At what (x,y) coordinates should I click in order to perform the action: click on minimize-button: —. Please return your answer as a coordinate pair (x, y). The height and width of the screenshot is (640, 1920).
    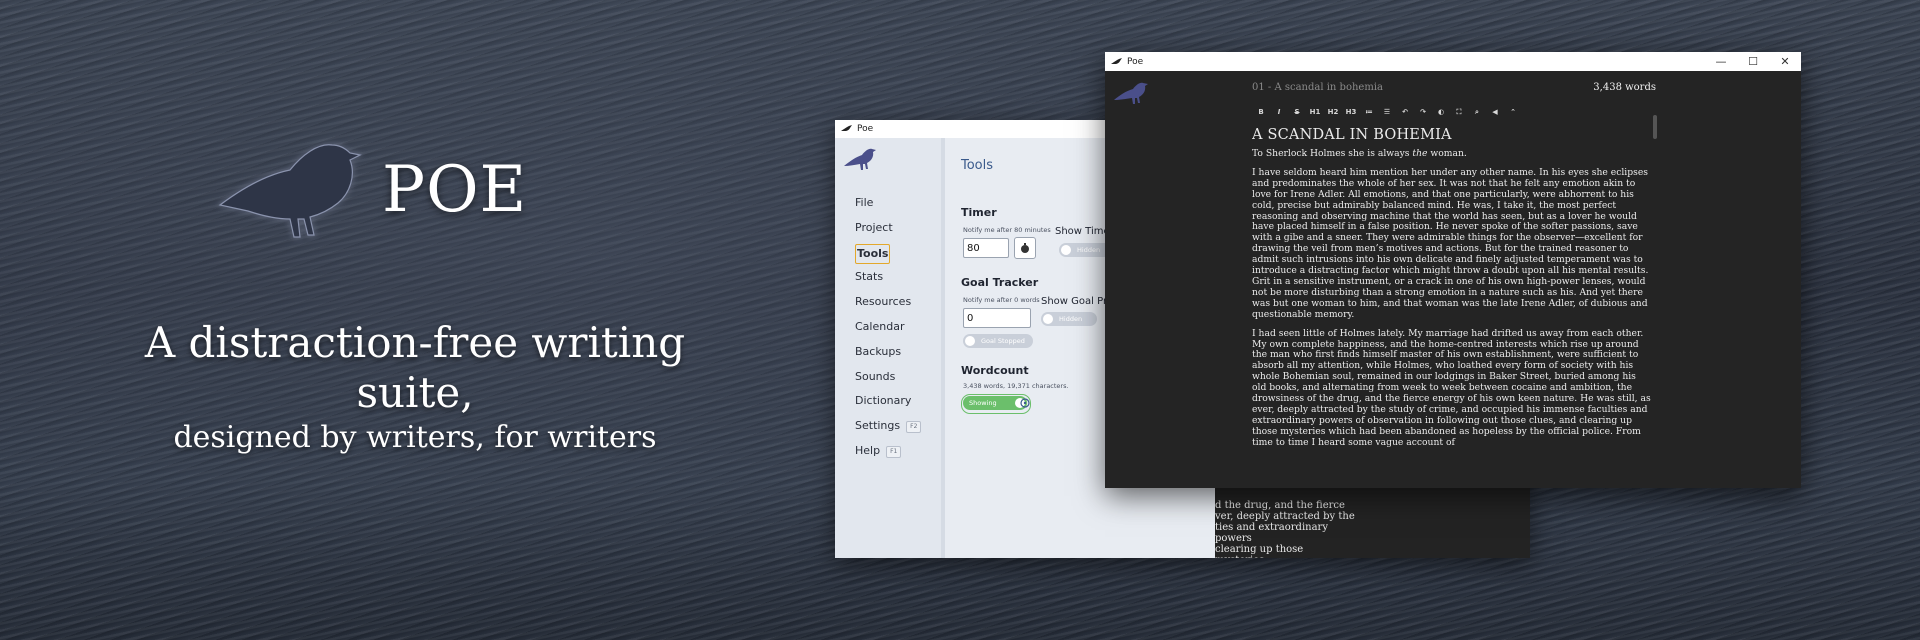
    Looking at the image, I should click on (1721, 61).